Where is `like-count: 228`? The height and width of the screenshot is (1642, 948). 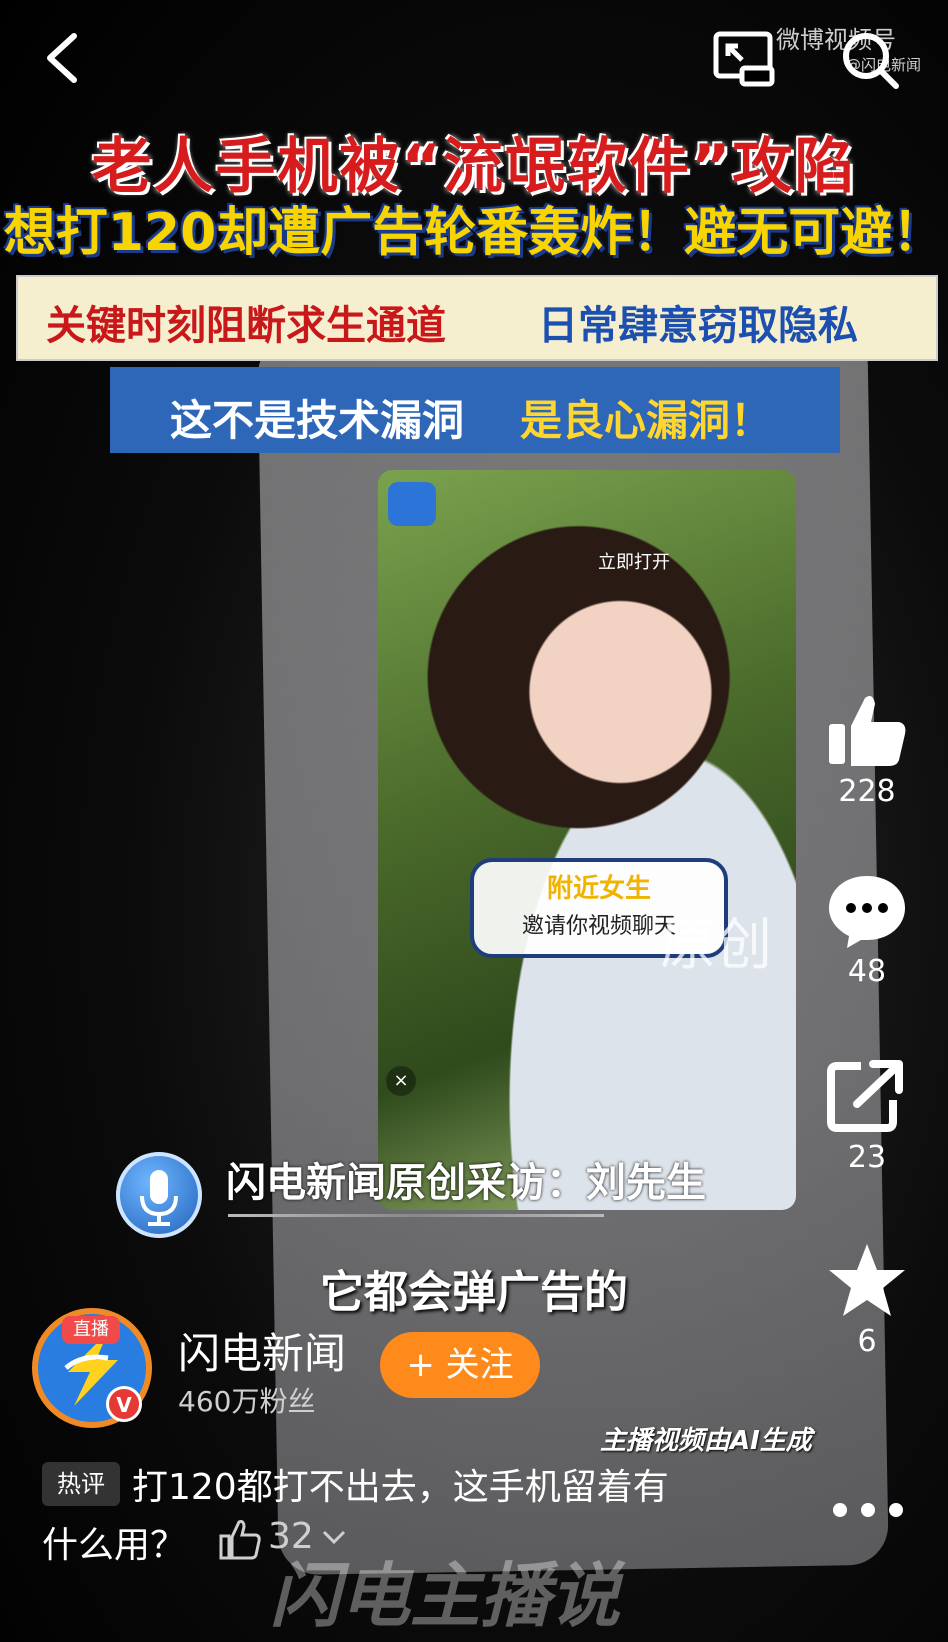
like-count: 228 is located at coordinates (867, 791).